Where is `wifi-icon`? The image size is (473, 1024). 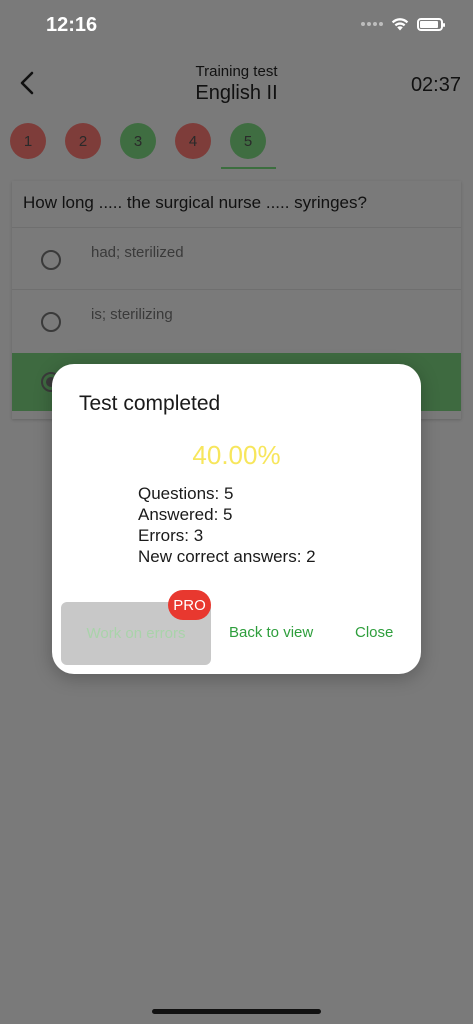
wifi-icon is located at coordinates (400, 24).